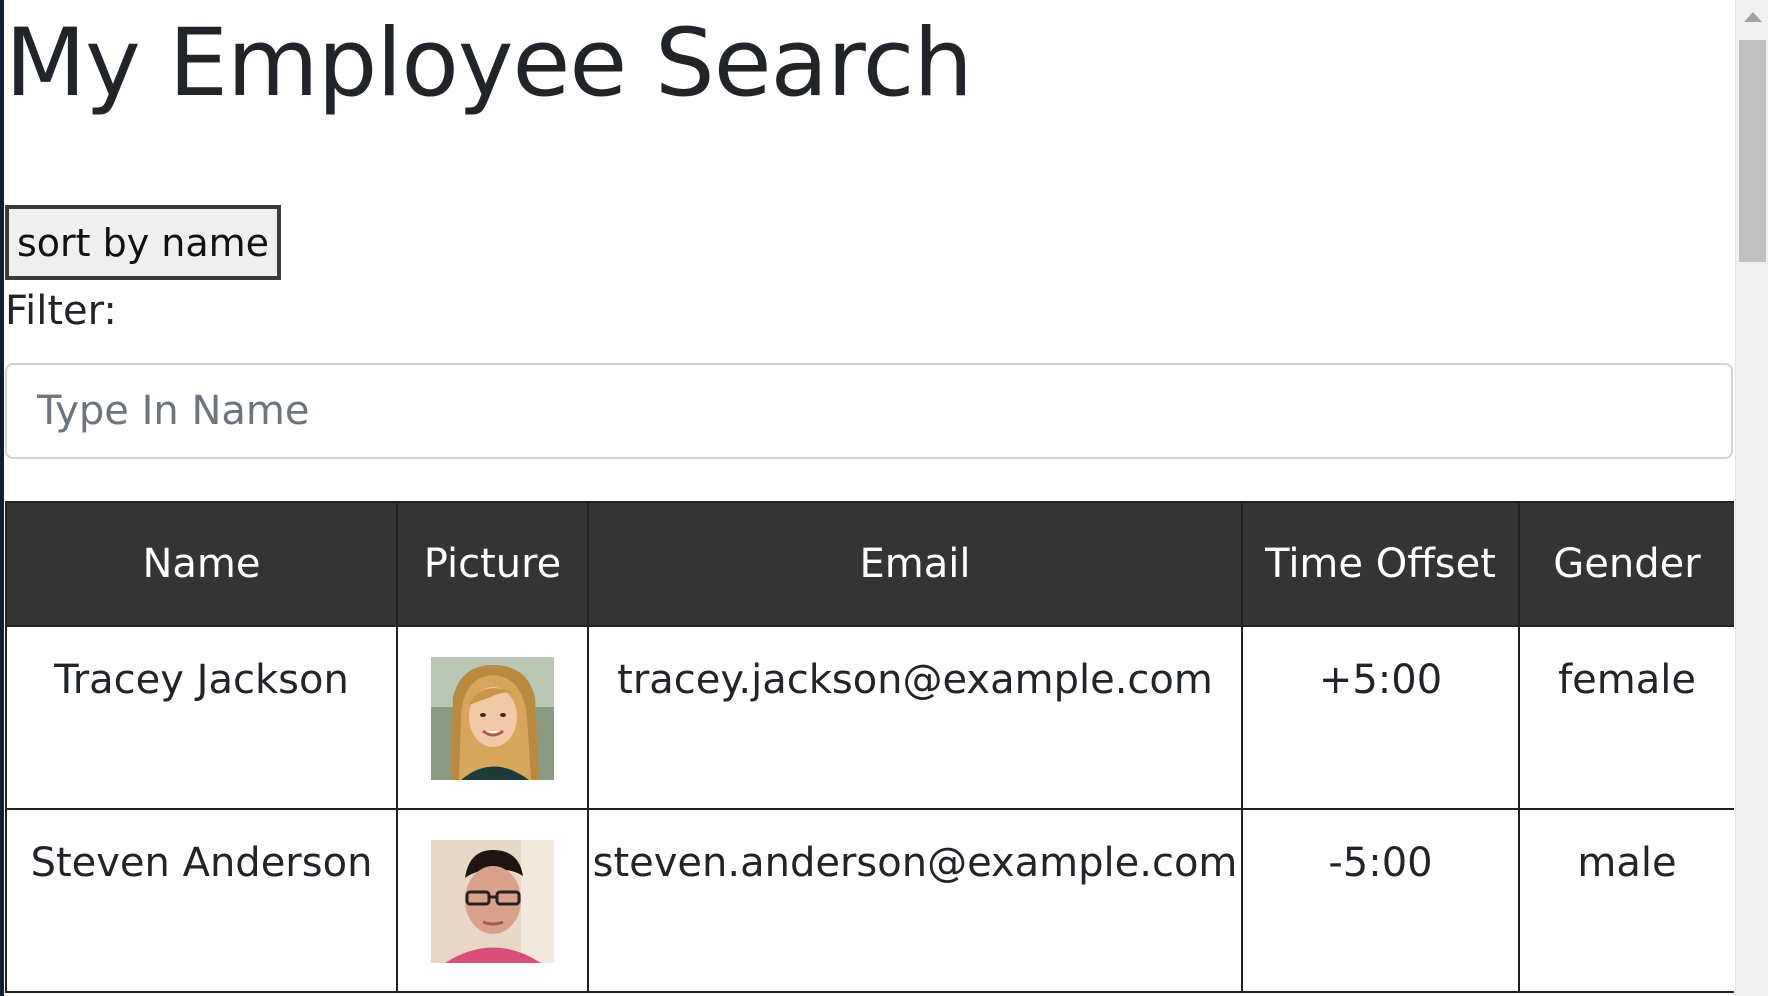  What do you see at coordinates (1380, 900) in the screenshot?
I see `cell-time-offset: -5:00` at bounding box center [1380, 900].